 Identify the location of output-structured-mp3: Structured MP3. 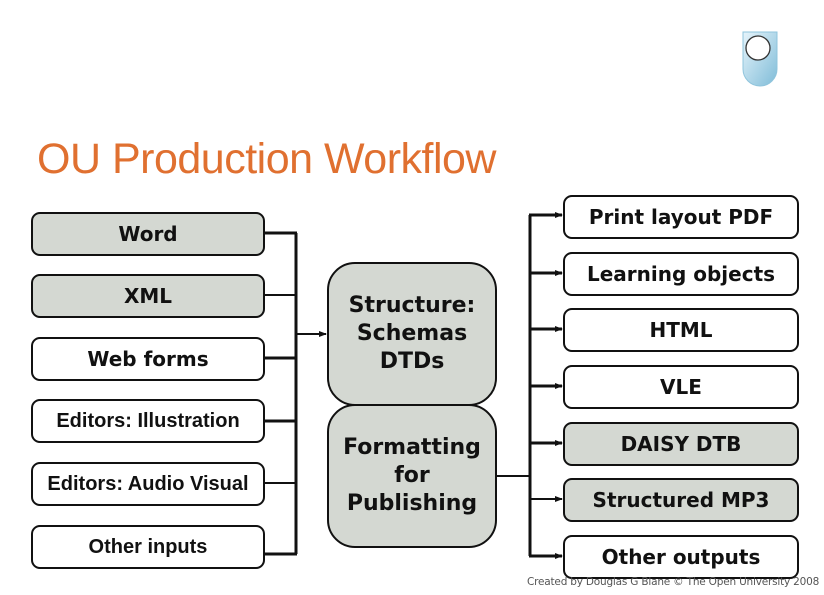
(681, 500).